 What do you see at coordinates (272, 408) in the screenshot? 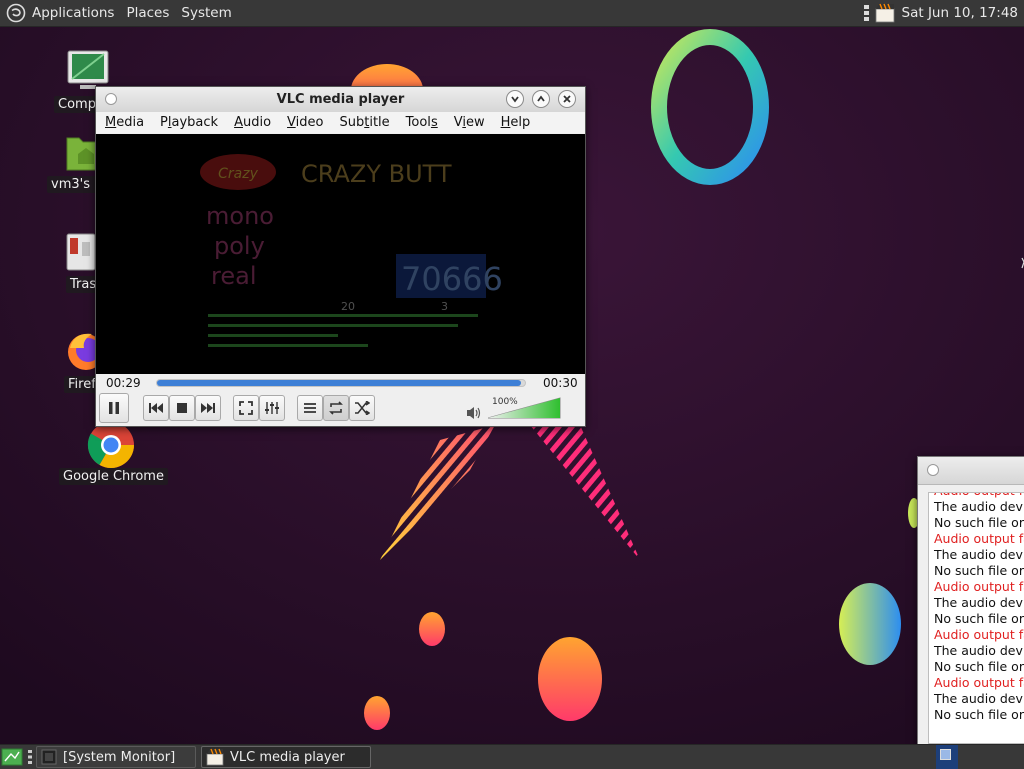
I see `extended-settings-button` at bounding box center [272, 408].